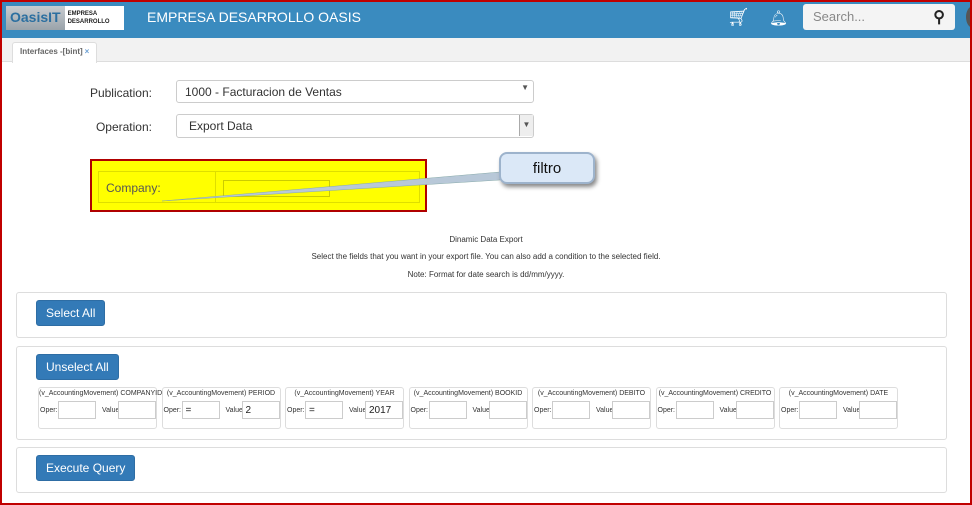 This screenshot has height=505, width=972. Describe the element at coordinates (547, 168) in the screenshot. I see `callout-filtro: filtro` at that location.